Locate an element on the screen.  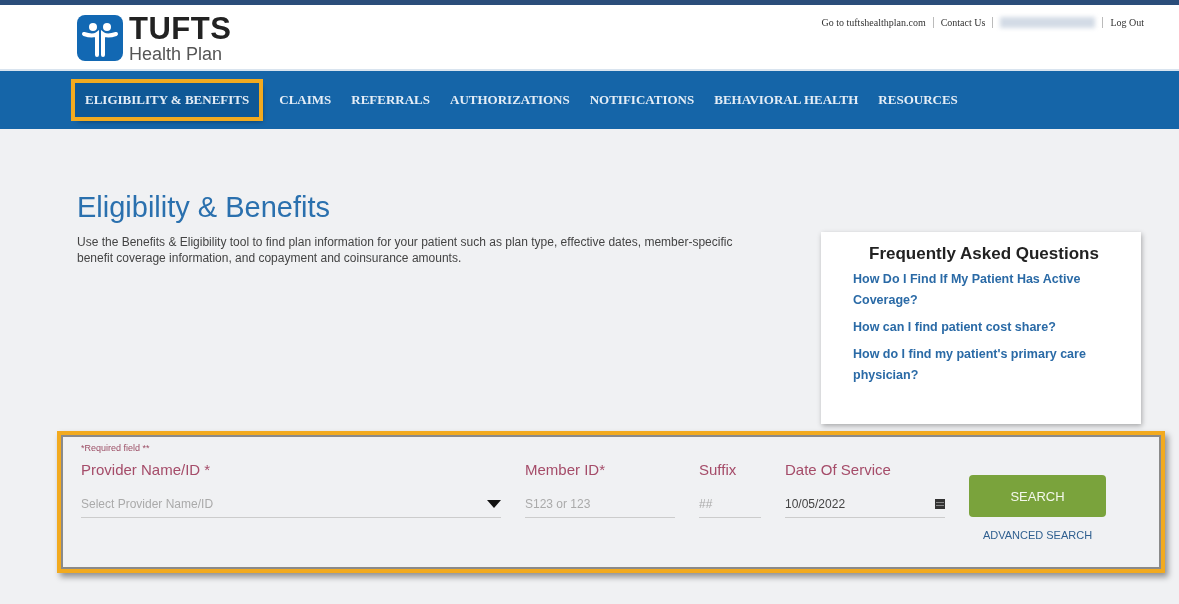
logo-subtitle: Health Plan is located at coordinates (176, 54).